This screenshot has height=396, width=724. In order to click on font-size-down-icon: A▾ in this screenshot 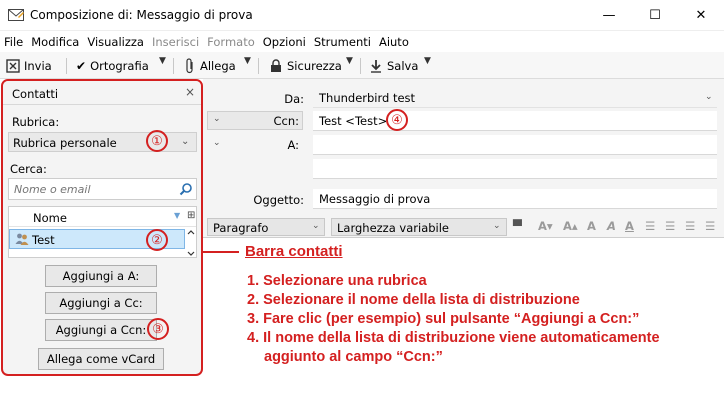, I will do `click(545, 226)`.